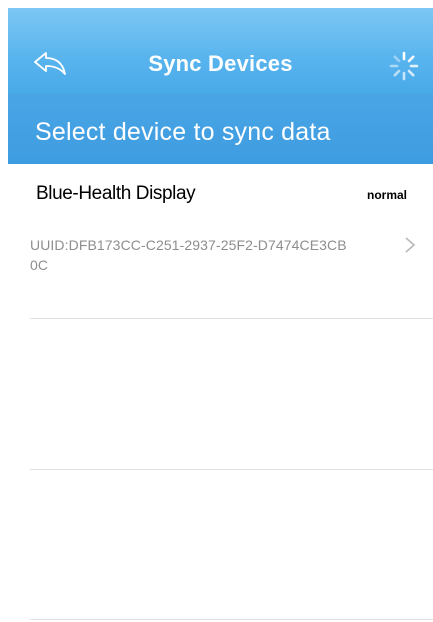  I want to click on instruction-banner: Select device to sync data, so click(220, 129).